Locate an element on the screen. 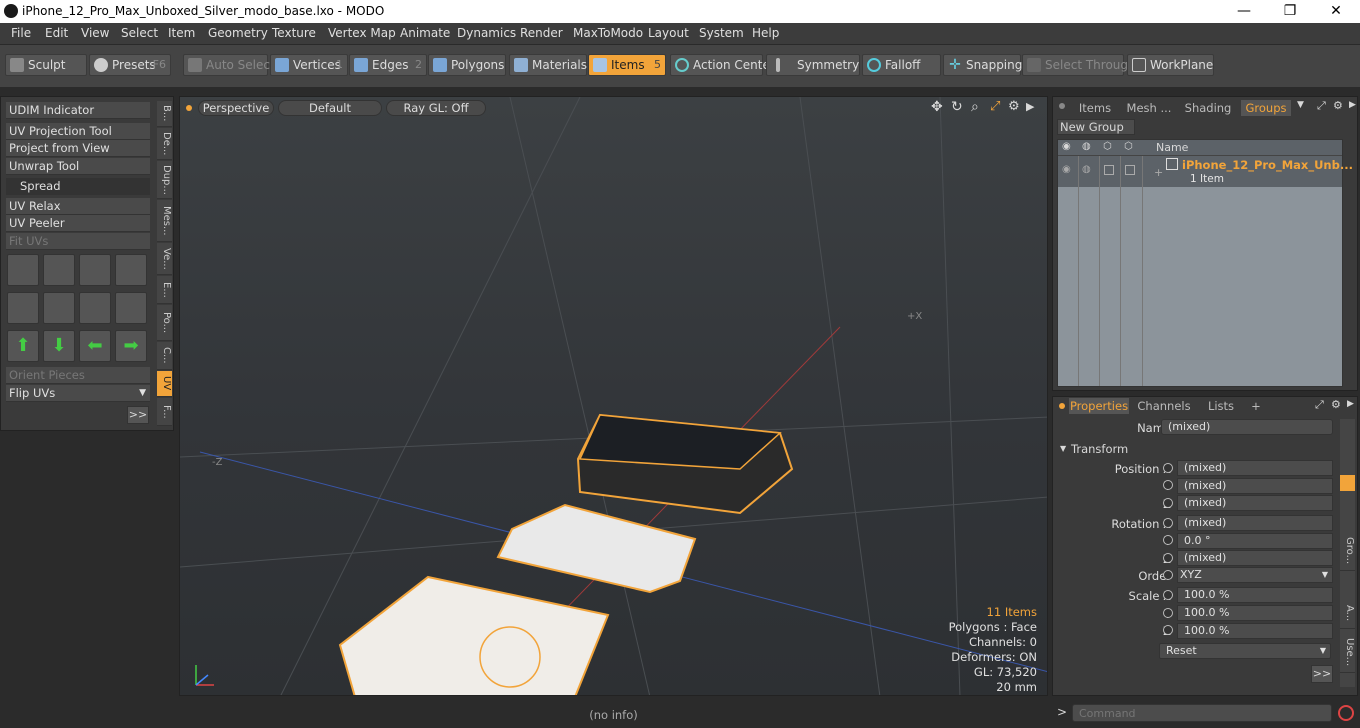 The width and height of the screenshot is (1360, 728). name-column-header: Name is located at coordinates (1172, 147).